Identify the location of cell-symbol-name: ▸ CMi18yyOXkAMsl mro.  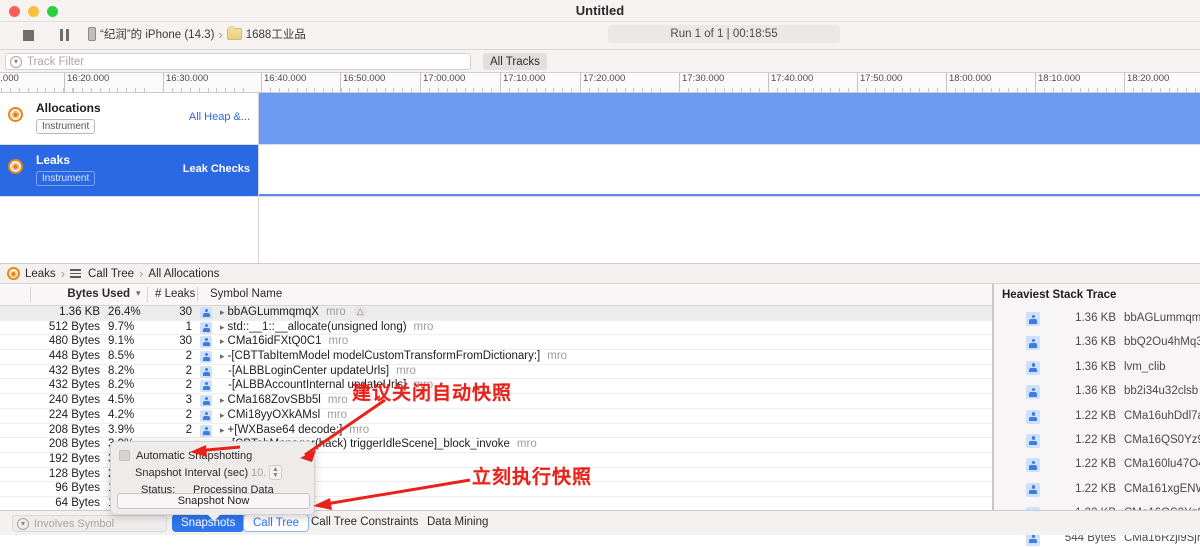
(283, 415).